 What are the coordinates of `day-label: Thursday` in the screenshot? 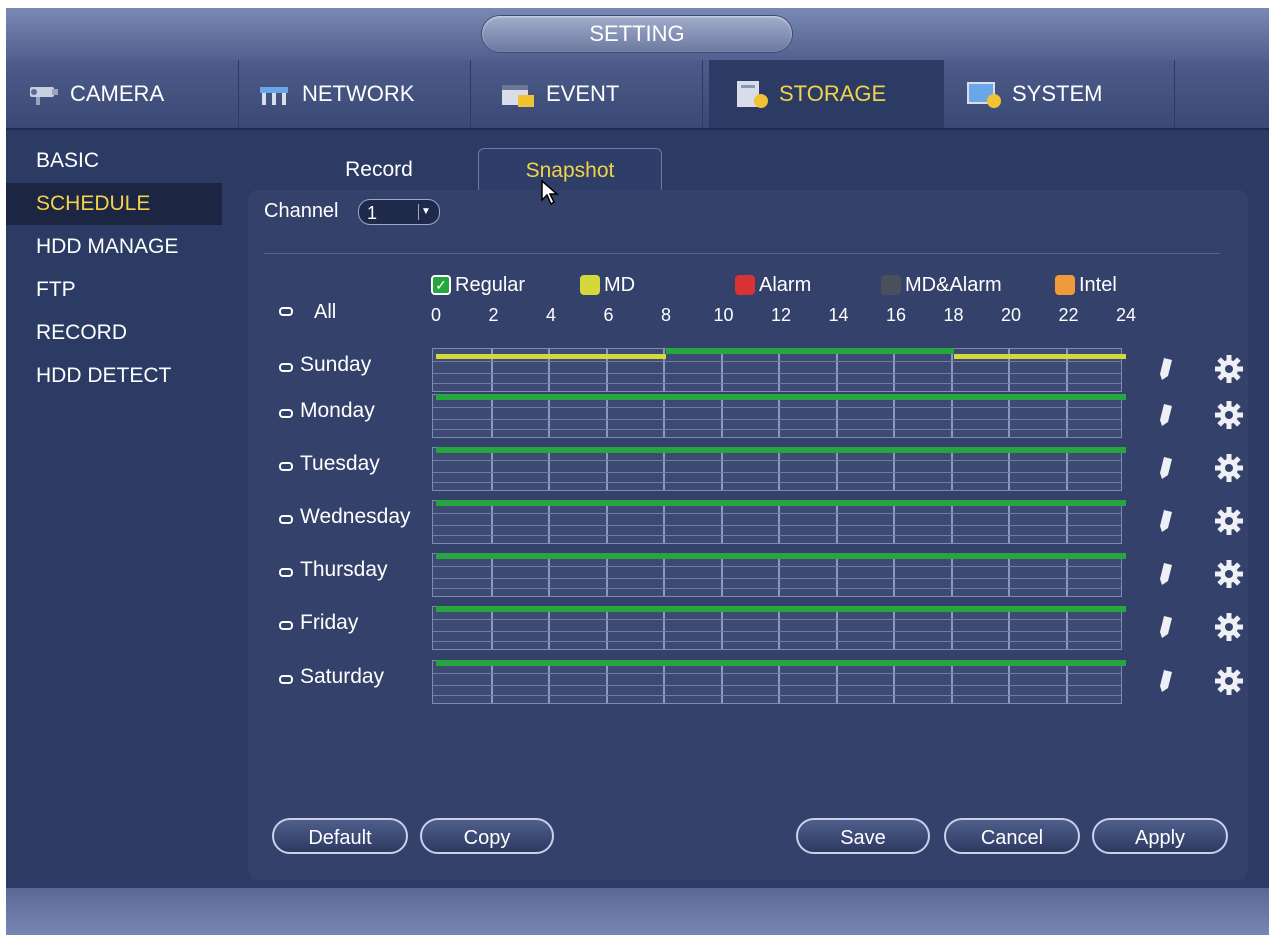 It's located at (344, 569).